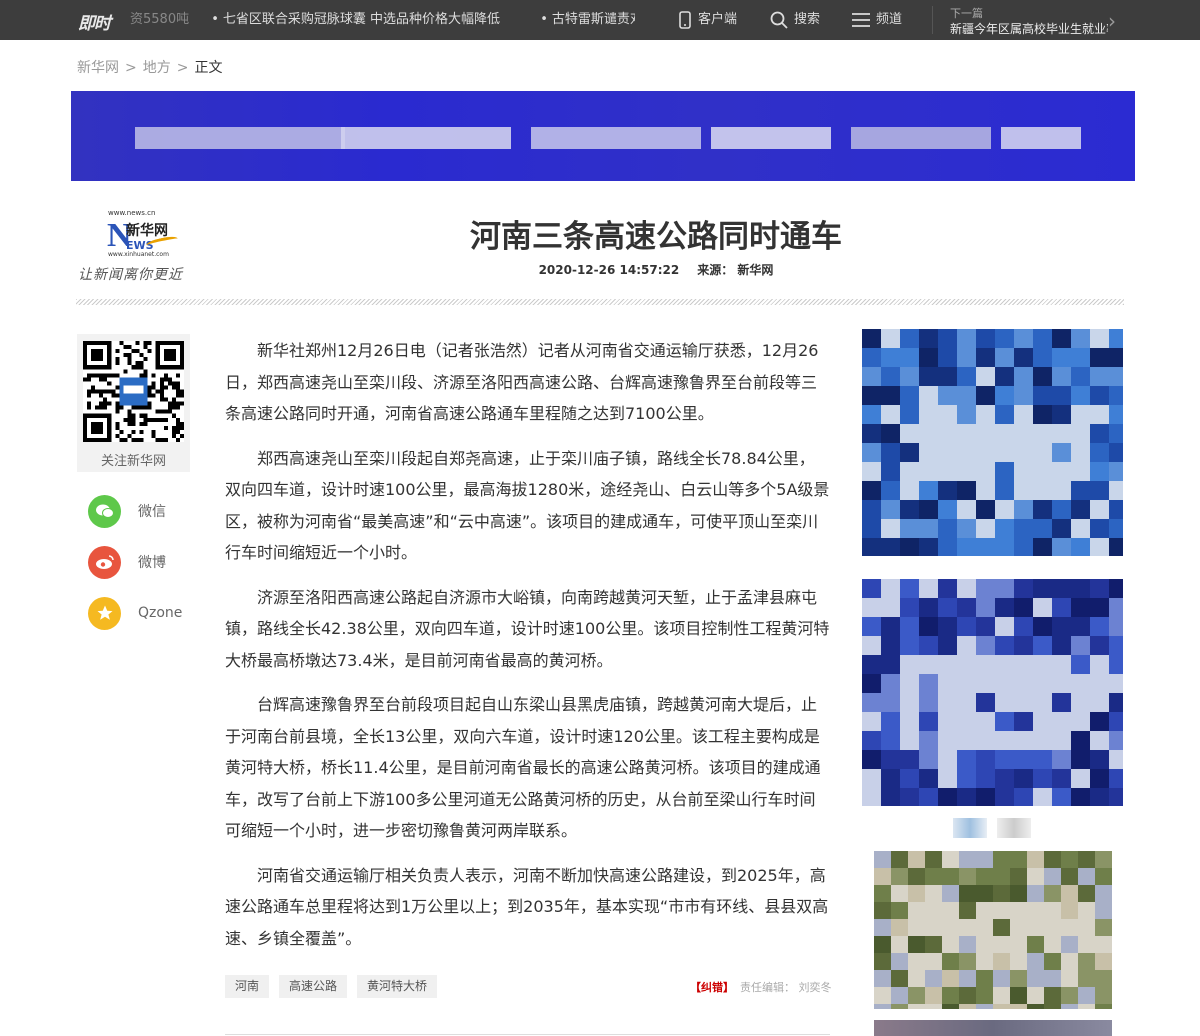  I want to click on client-app-link: 客户端, so click(707, 20).